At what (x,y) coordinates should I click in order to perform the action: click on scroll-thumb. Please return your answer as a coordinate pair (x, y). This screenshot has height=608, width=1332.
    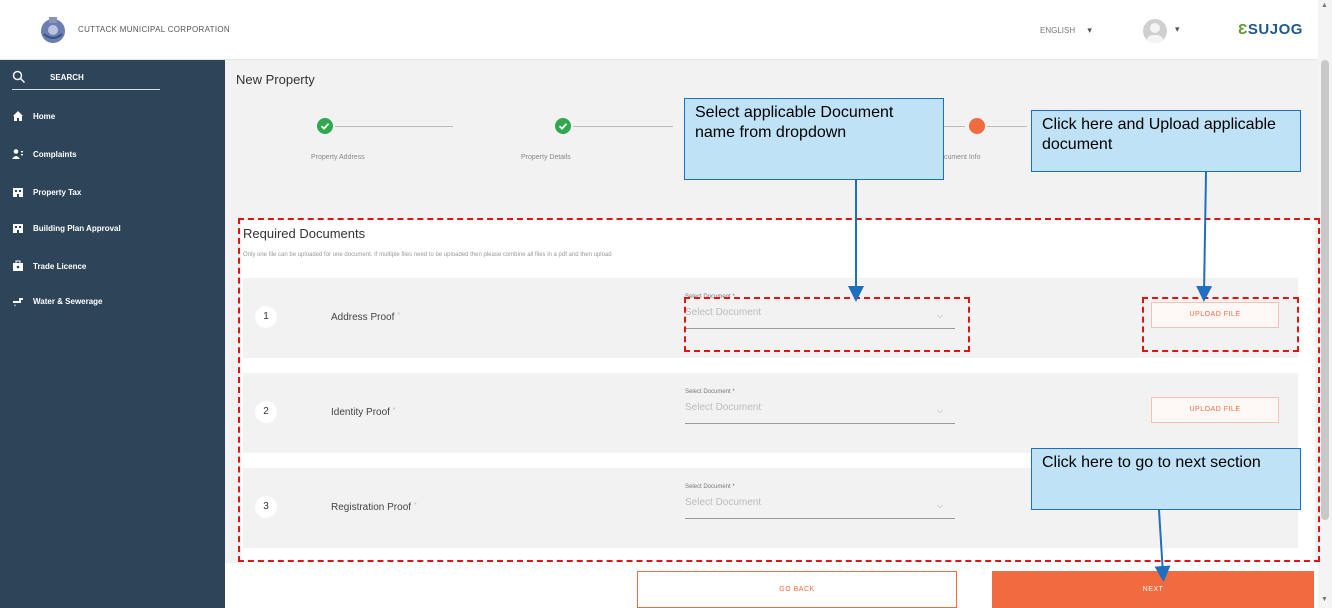
    Looking at the image, I should click on (1325, 290).